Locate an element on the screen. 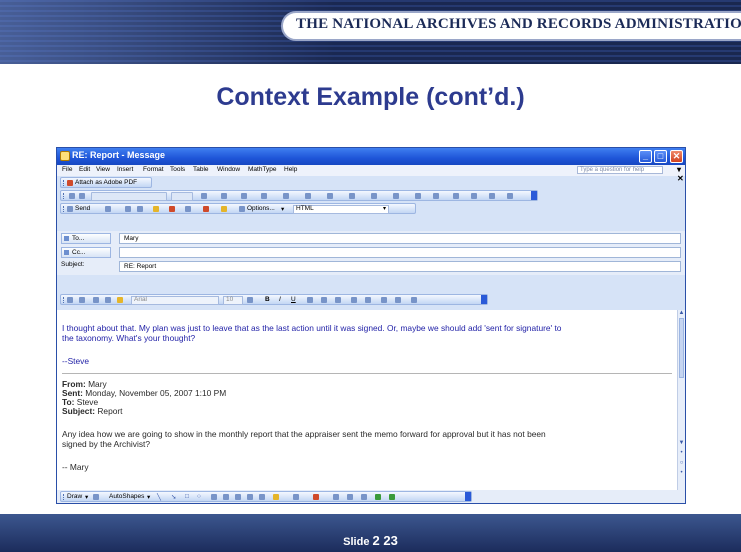 The width and height of the screenshot is (741, 552). send-button: Send is located at coordinates (82, 208).